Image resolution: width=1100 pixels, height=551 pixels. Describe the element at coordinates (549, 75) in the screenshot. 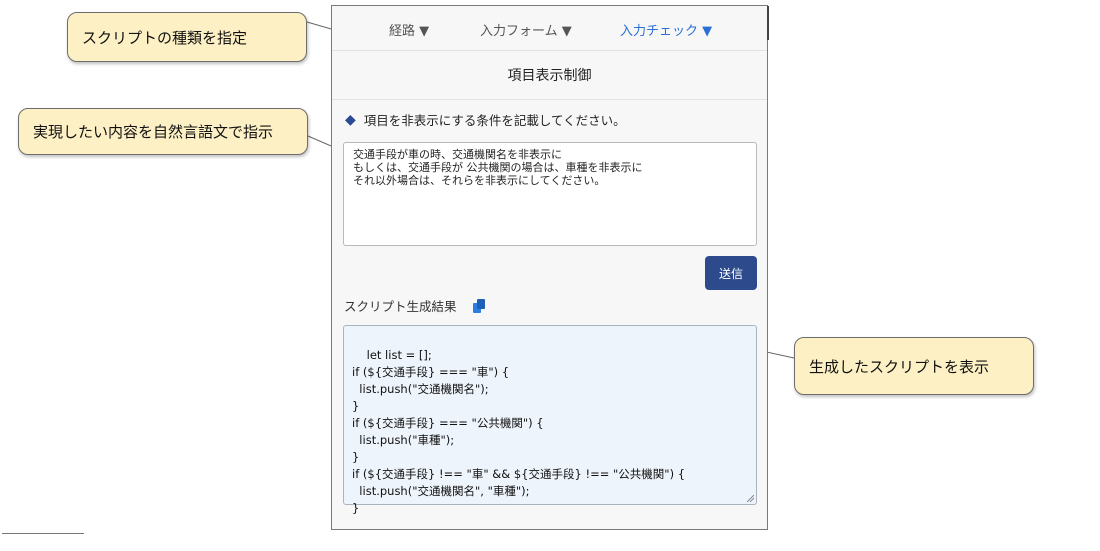

I see `page-title: 項目表示制御` at that location.